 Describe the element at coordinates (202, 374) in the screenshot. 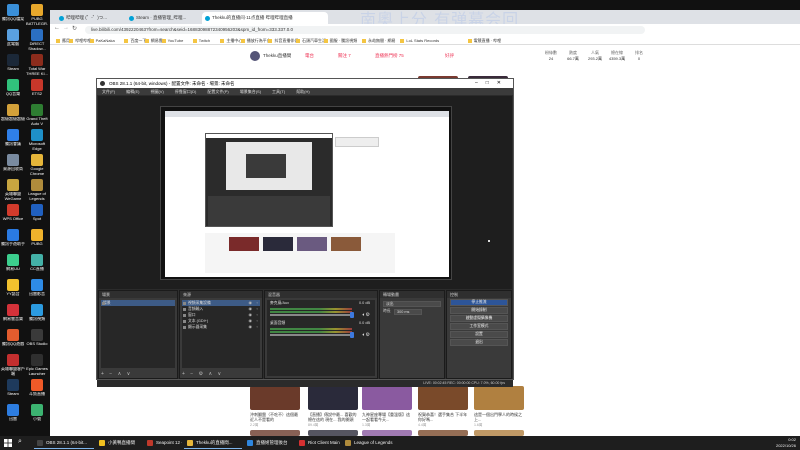

I see `source-controls: + − ⚙ ∧ ∨` at that location.